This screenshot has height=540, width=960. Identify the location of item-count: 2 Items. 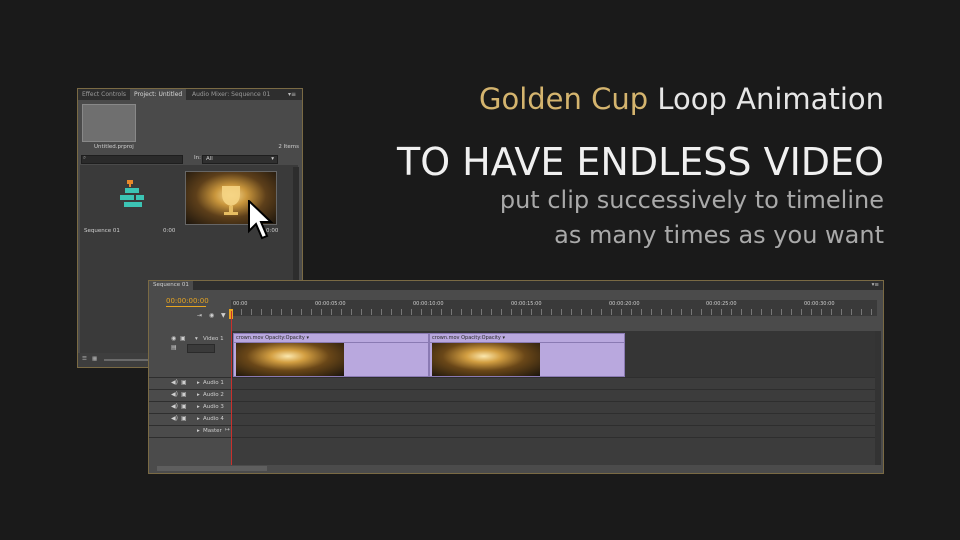
(288, 147).